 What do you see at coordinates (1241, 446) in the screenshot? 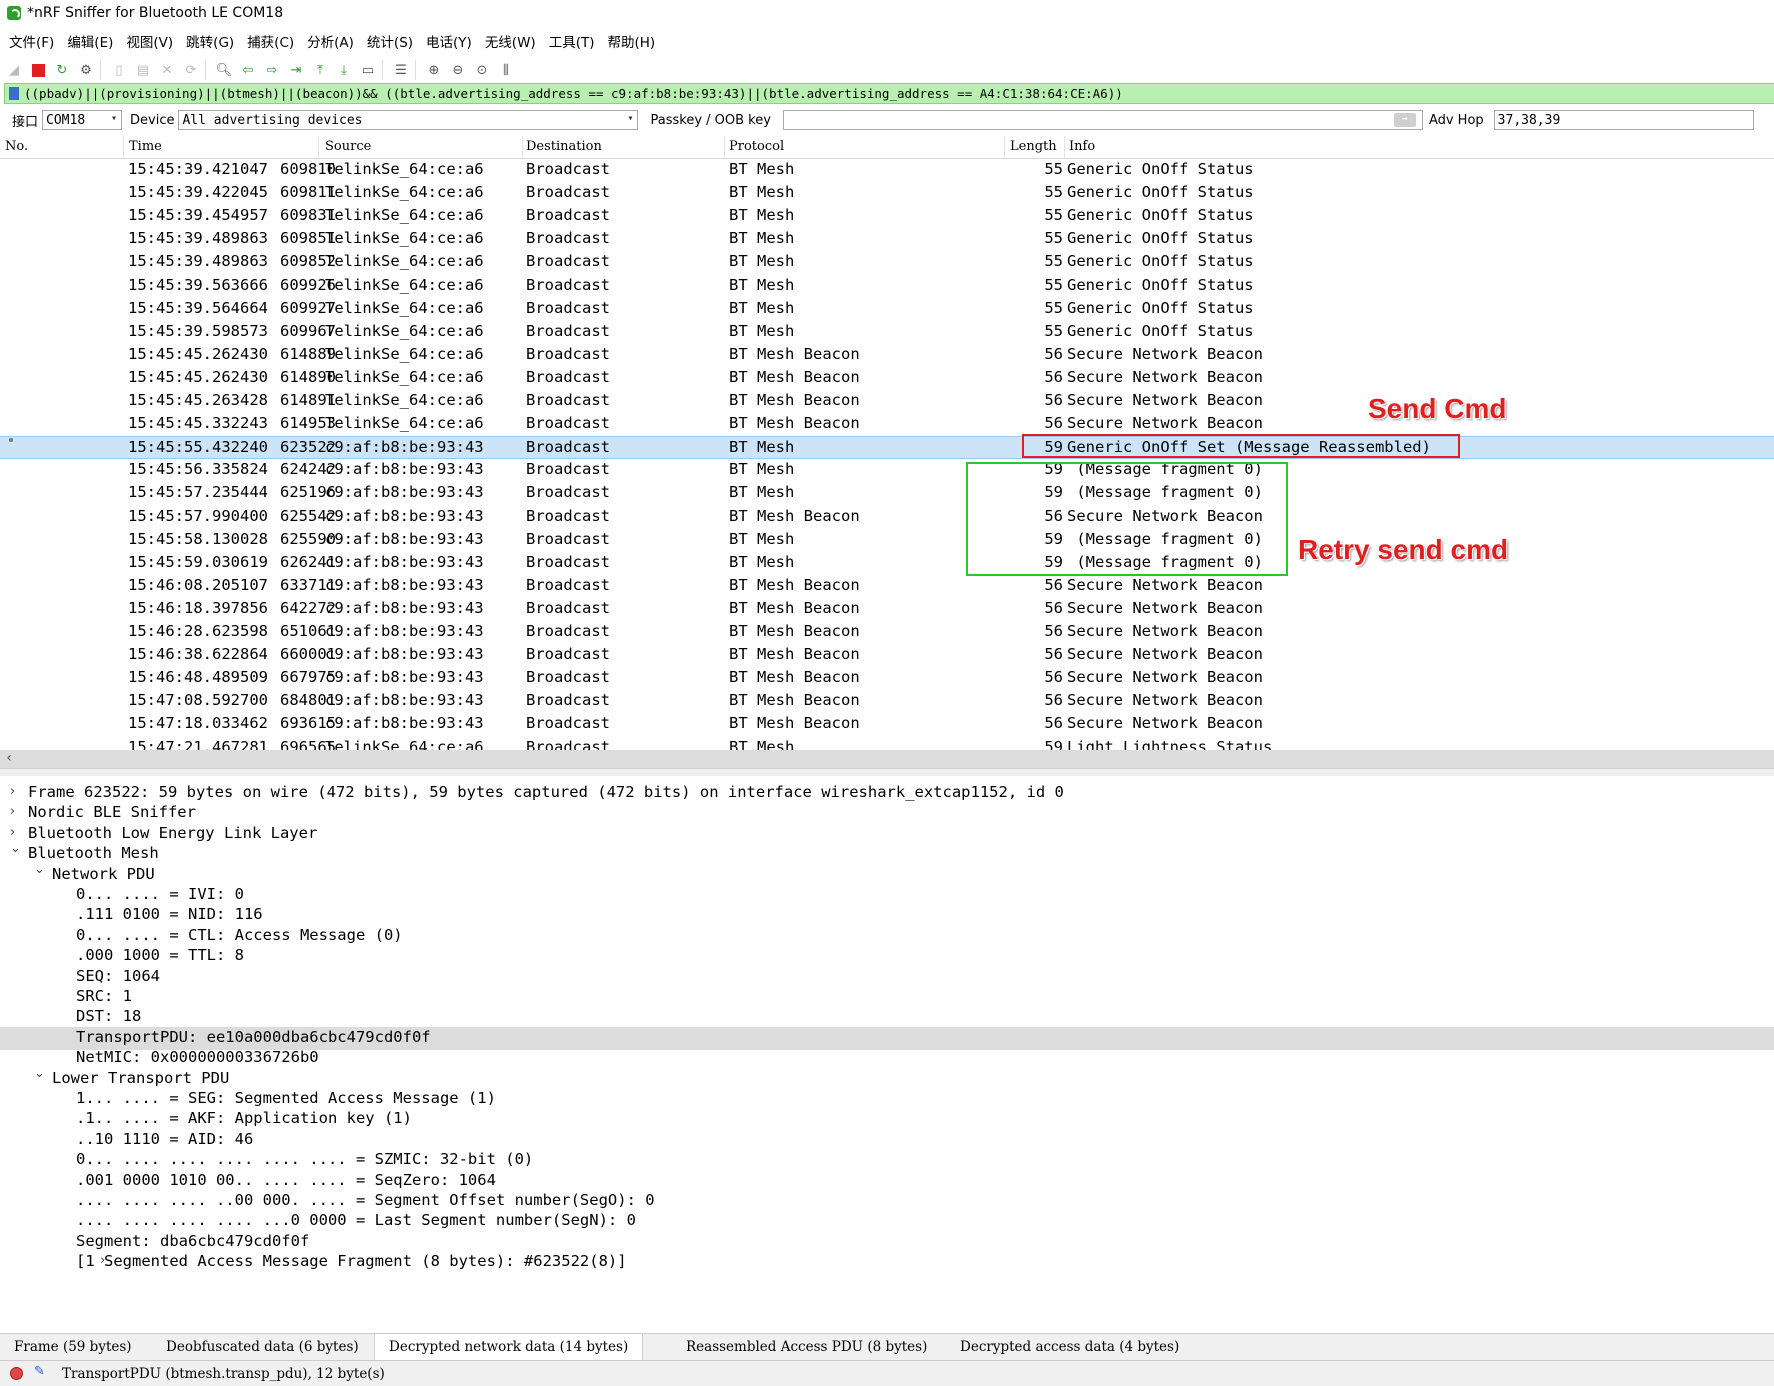
I see `send-cmd-highlight-box` at bounding box center [1241, 446].